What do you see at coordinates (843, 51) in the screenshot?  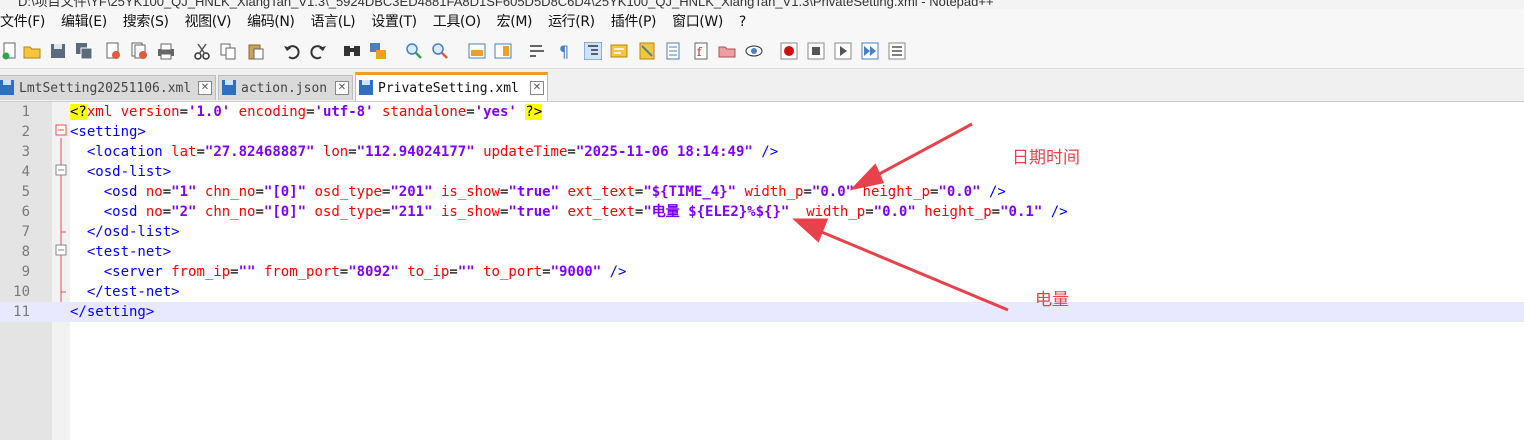 I see `play-macro-icon` at bounding box center [843, 51].